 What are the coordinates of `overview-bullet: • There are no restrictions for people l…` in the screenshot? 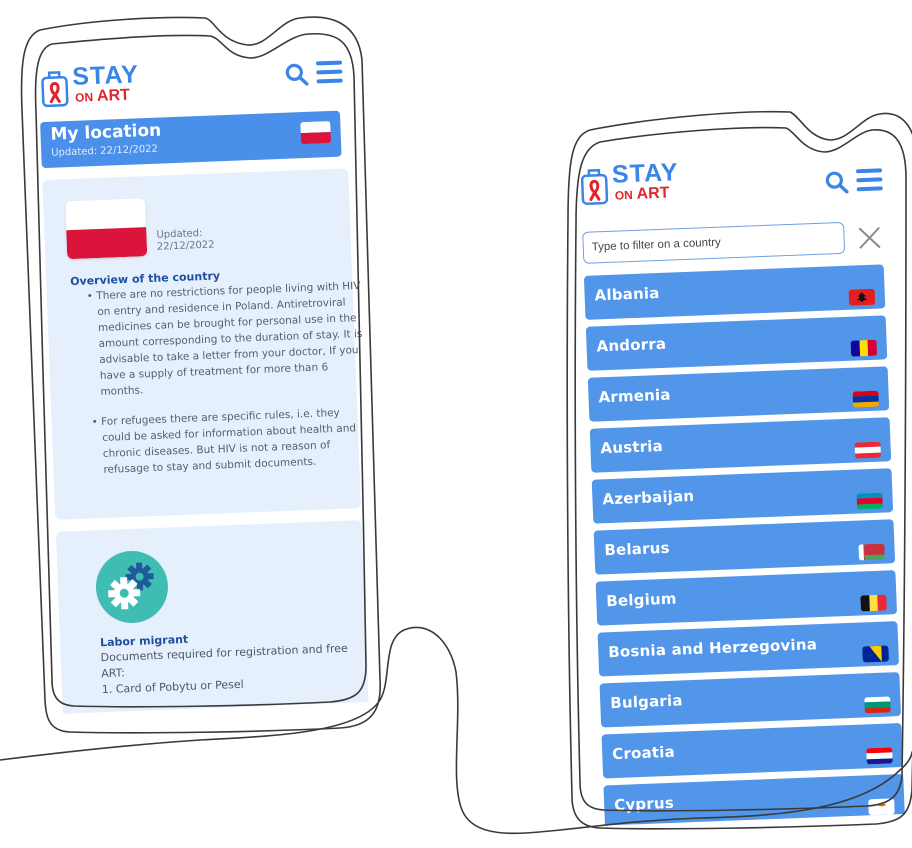 It's located at (224, 339).